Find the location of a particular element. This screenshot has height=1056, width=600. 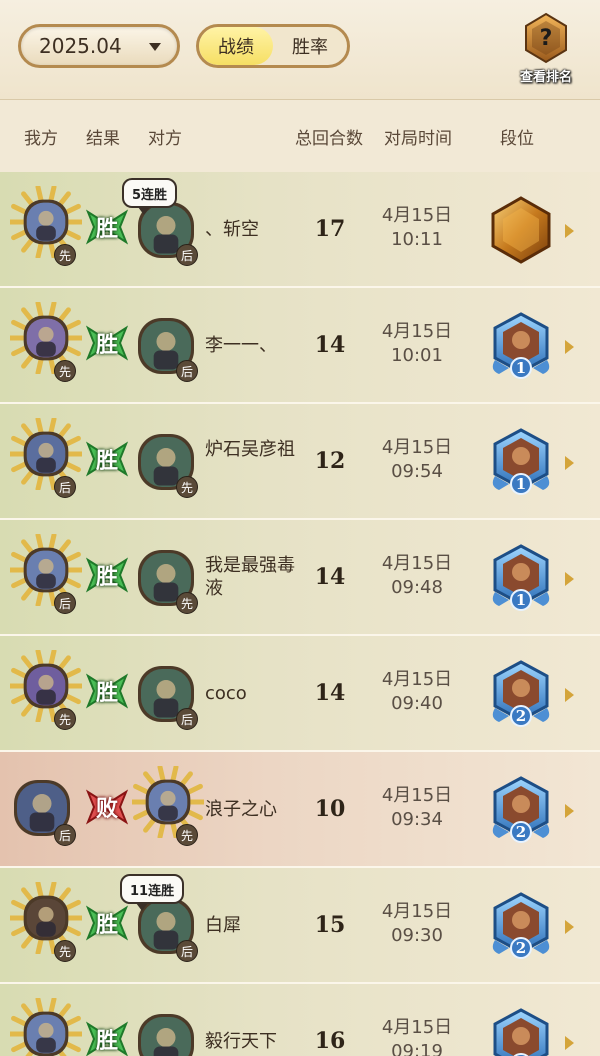

result-badge: 败 is located at coordinates (107, 807).